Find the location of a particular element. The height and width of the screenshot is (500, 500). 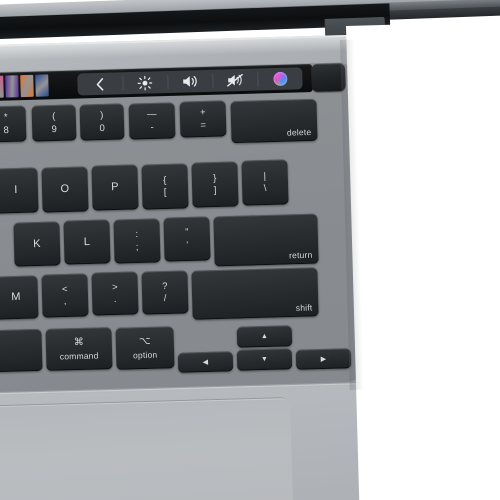

key-space is located at coordinates (21, 351).